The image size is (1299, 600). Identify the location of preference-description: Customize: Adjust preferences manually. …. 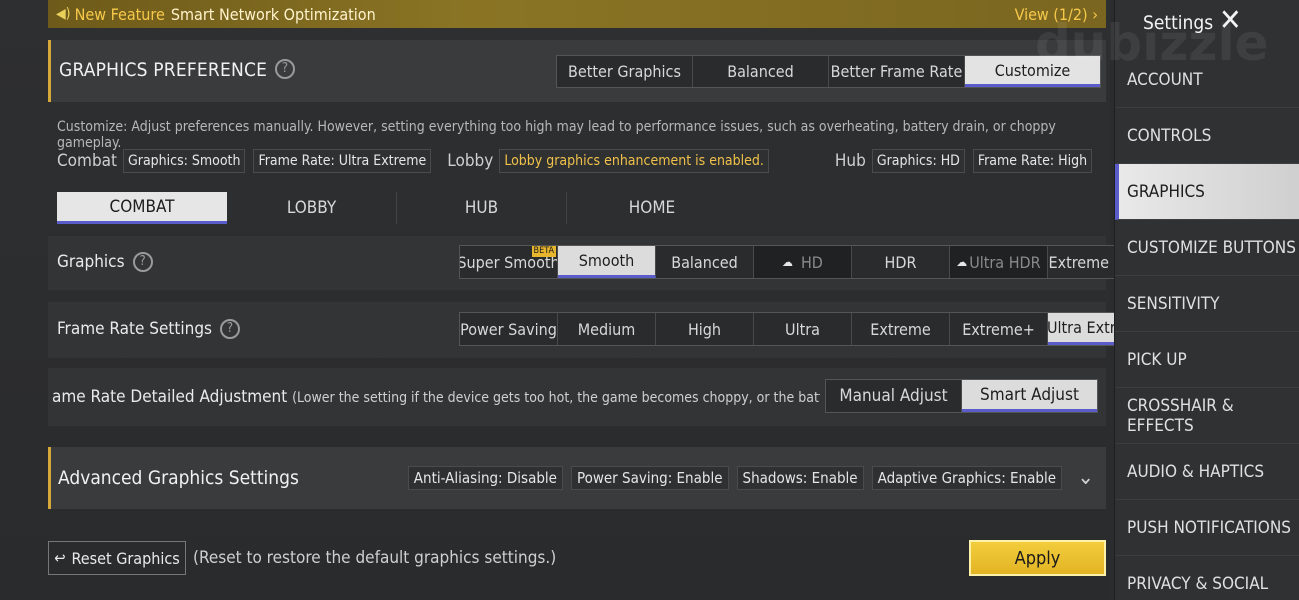
(556, 135).